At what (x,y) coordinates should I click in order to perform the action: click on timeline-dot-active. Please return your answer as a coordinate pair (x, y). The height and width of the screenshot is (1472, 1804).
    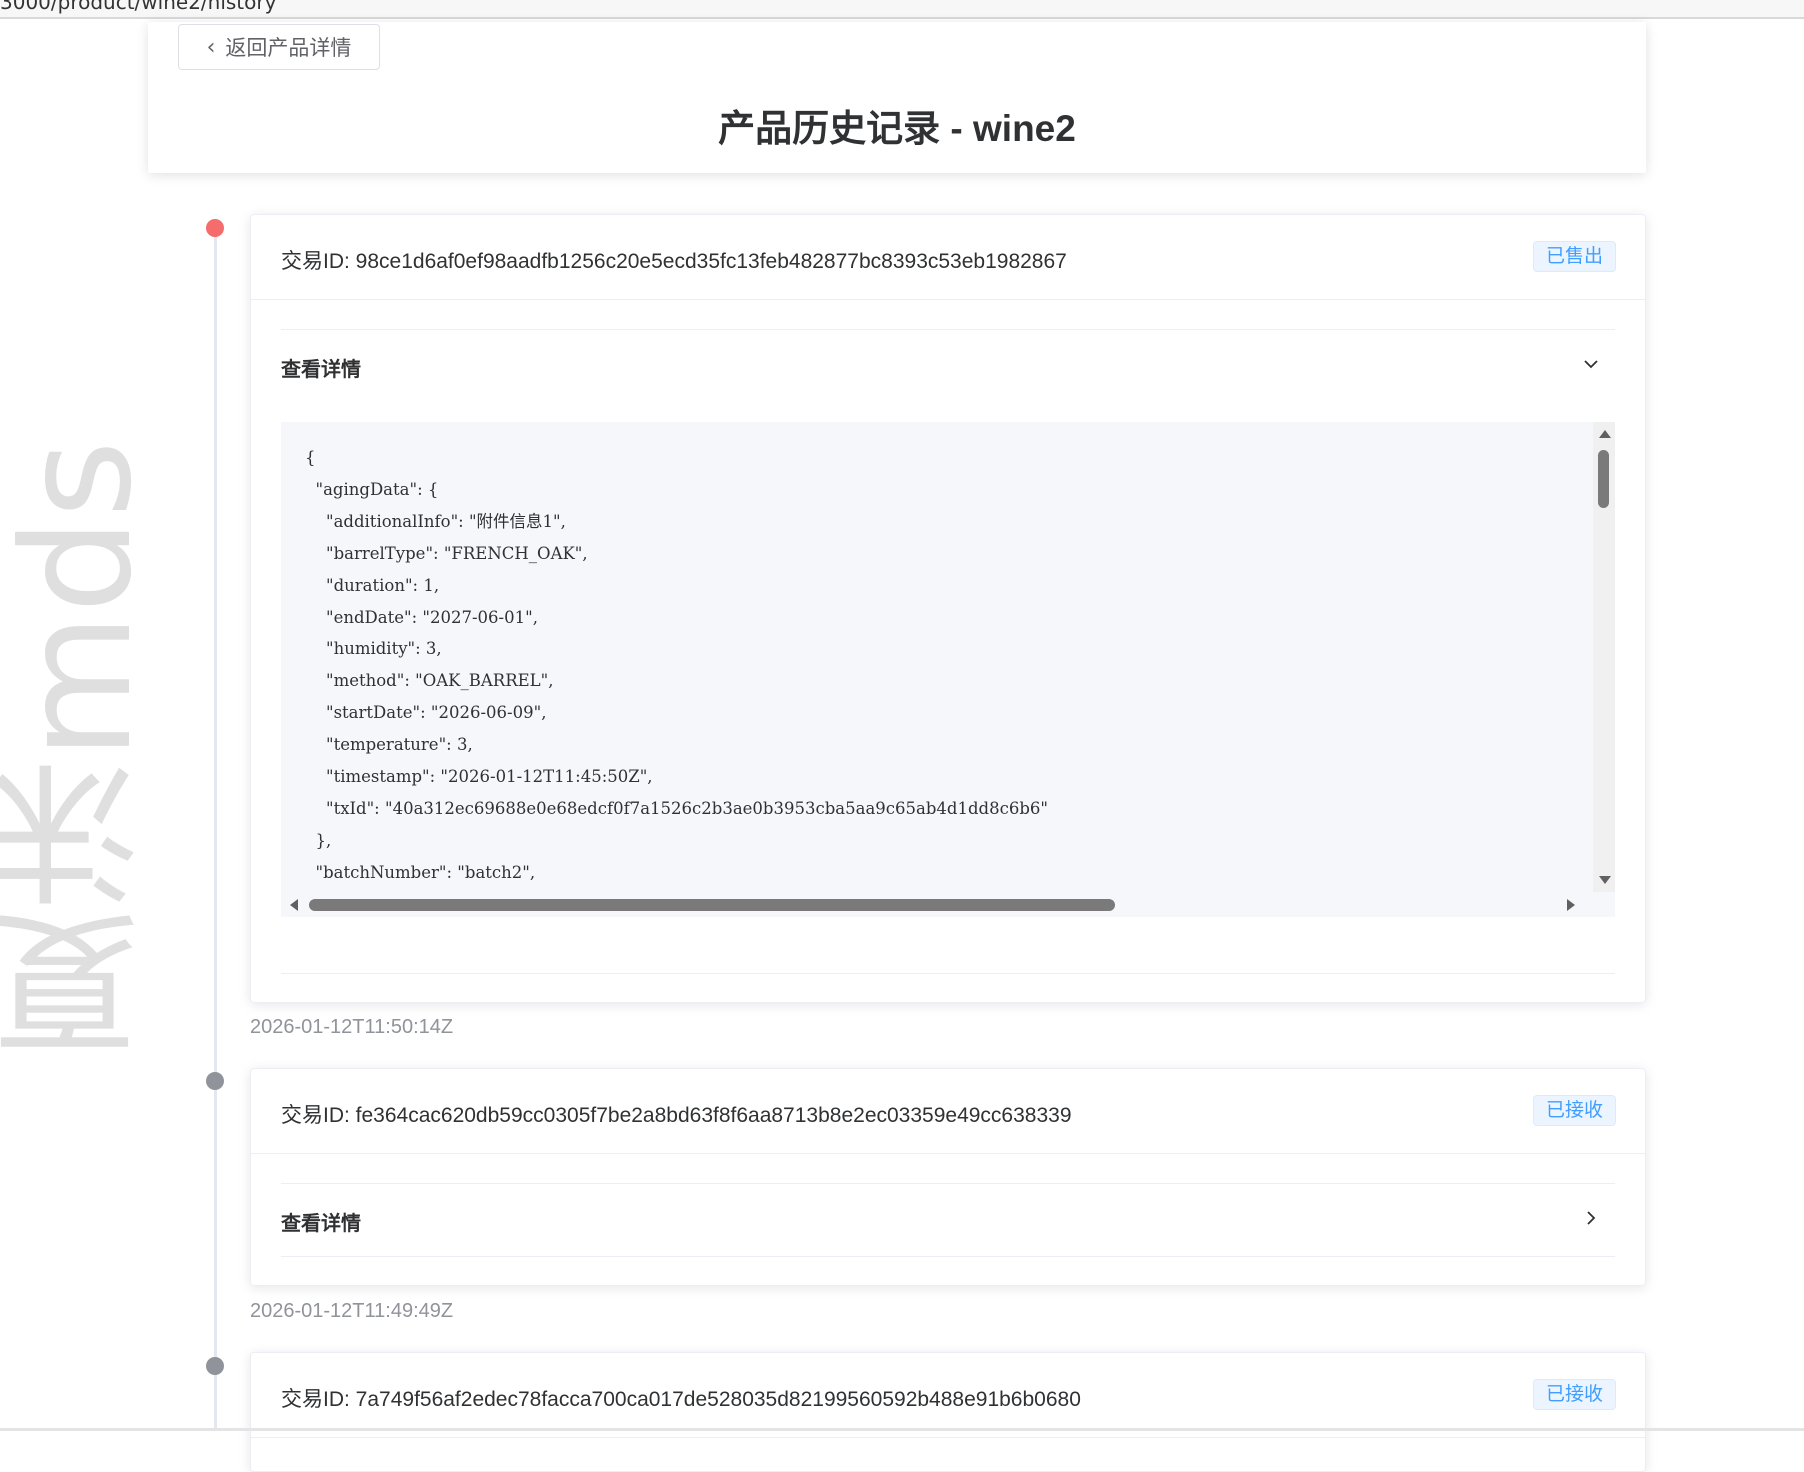
    Looking at the image, I should click on (215, 228).